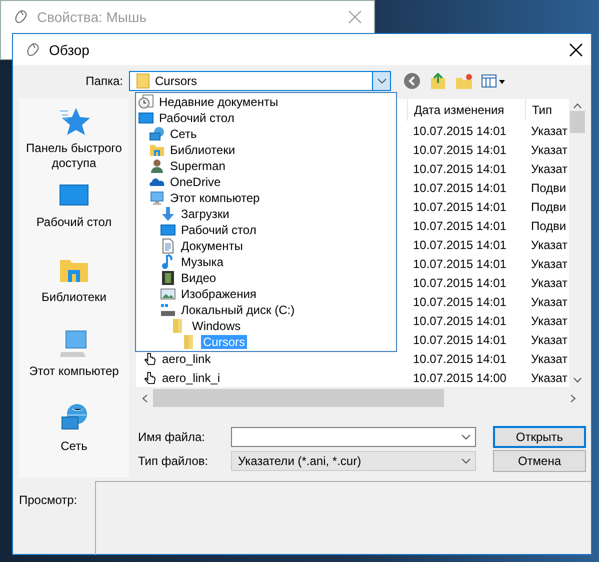 The height and width of the screenshot is (562, 599). What do you see at coordinates (69, 50) in the screenshot?
I see `dialog-title: Обзор` at bounding box center [69, 50].